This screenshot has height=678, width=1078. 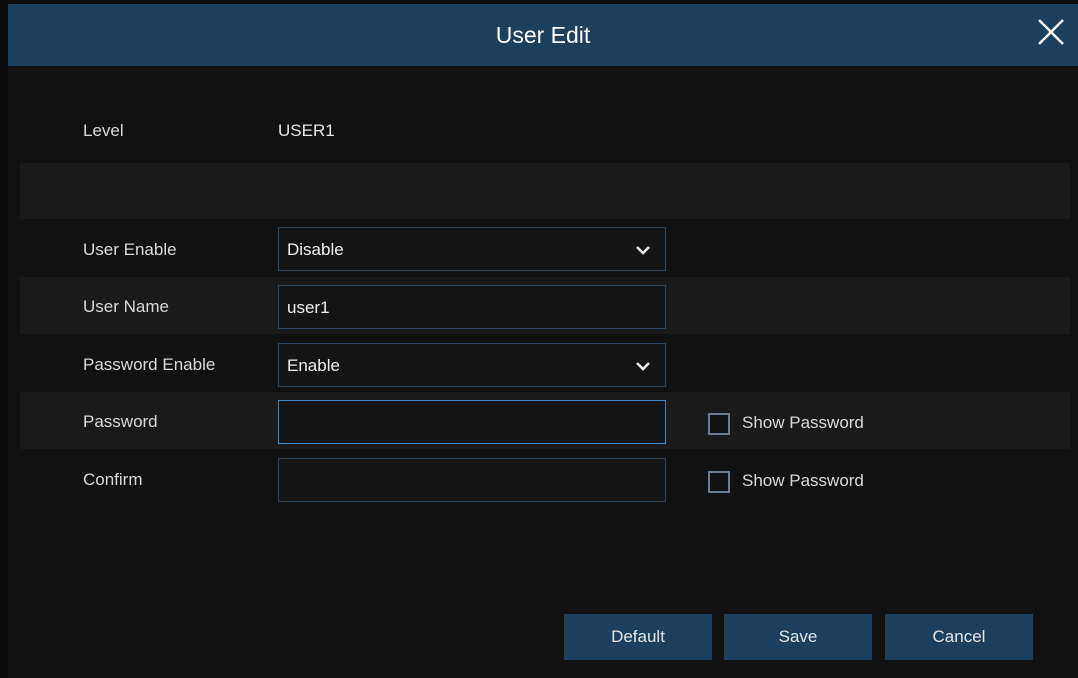 I want to click on password-enable-value: Enable, so click(x=313, y=365).